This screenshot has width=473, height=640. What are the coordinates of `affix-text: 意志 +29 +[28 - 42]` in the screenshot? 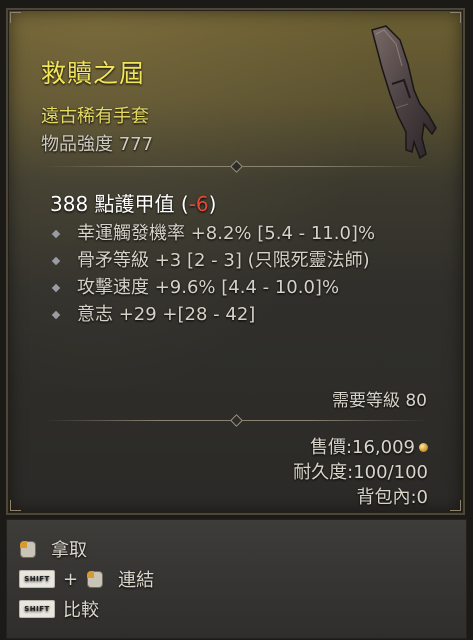 It's located at (166, 314).